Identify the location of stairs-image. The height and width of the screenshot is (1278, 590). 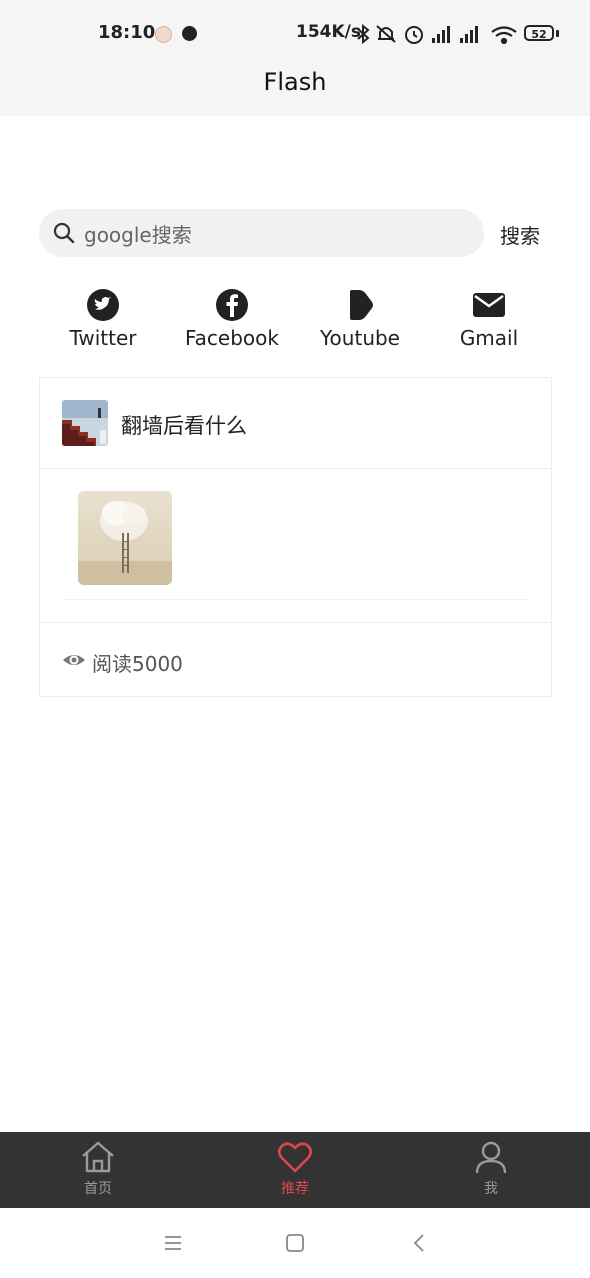
(85, 423).